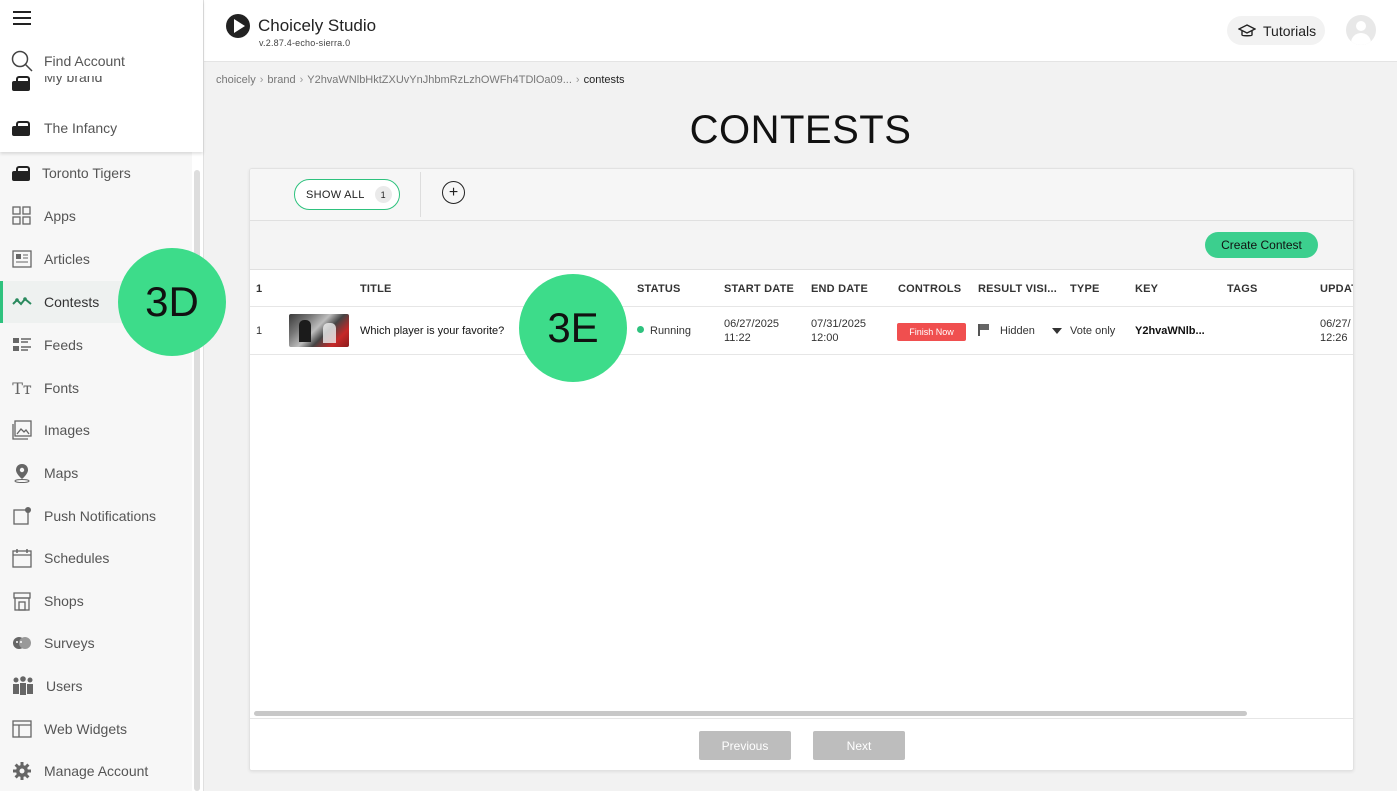 This screenshot has height=791, width=1397. I want to click on sidebar-item-label: Manage Account, so click(96, 771).